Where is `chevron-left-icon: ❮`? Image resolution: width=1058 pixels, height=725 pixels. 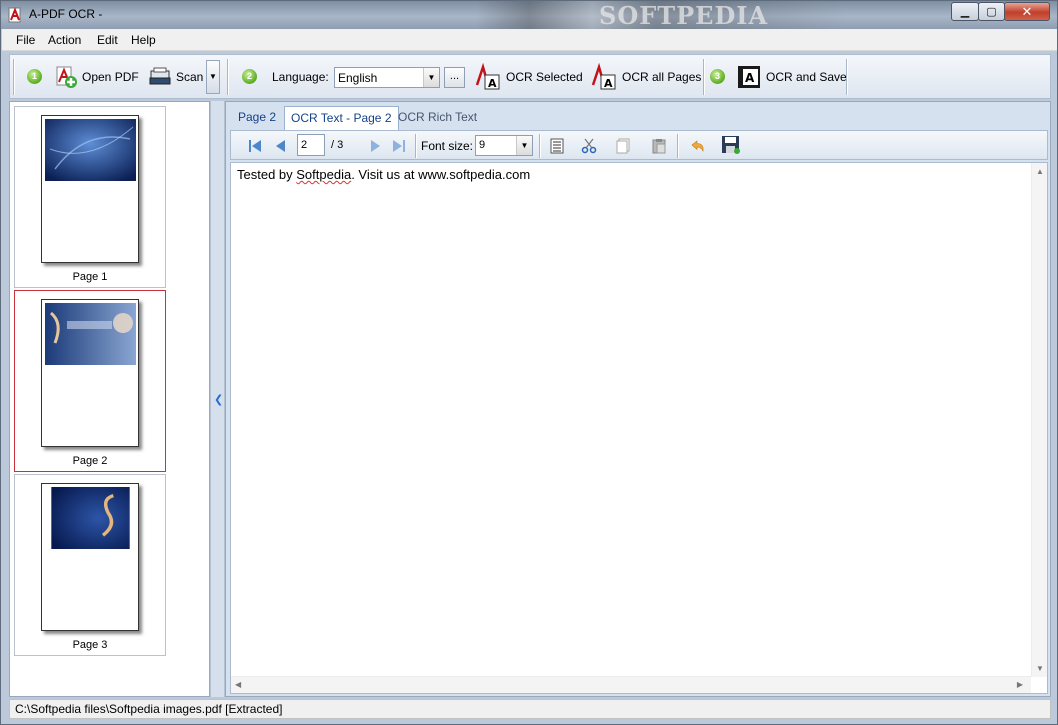 chevron-left-icon: ❮ is located at coordinates (218, 399).